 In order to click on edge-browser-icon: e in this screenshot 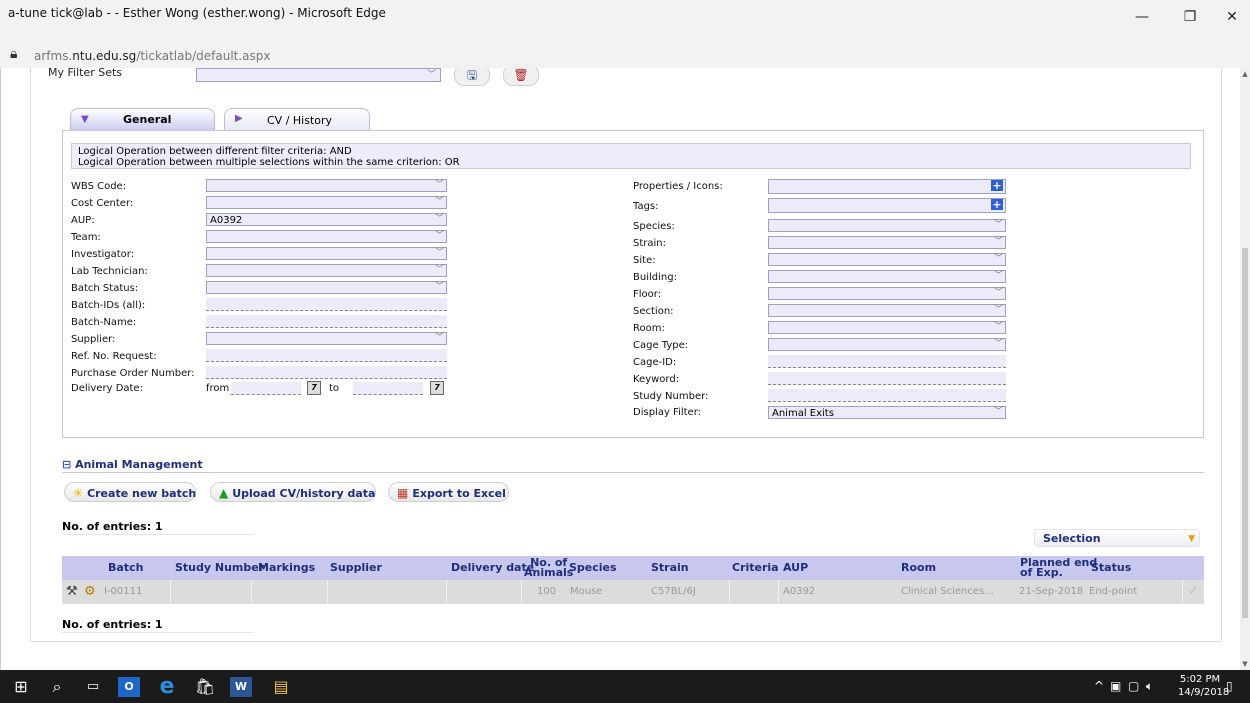, I will do `click(167, 687)`.